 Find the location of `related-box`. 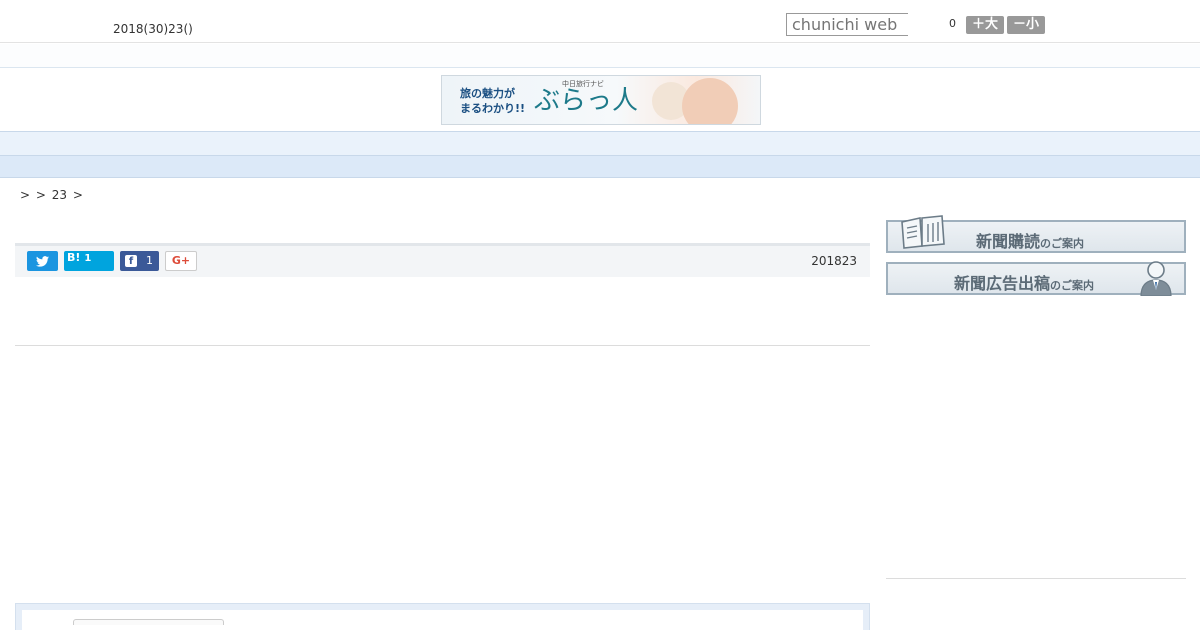

related-box is located at coordinates (442, 616).